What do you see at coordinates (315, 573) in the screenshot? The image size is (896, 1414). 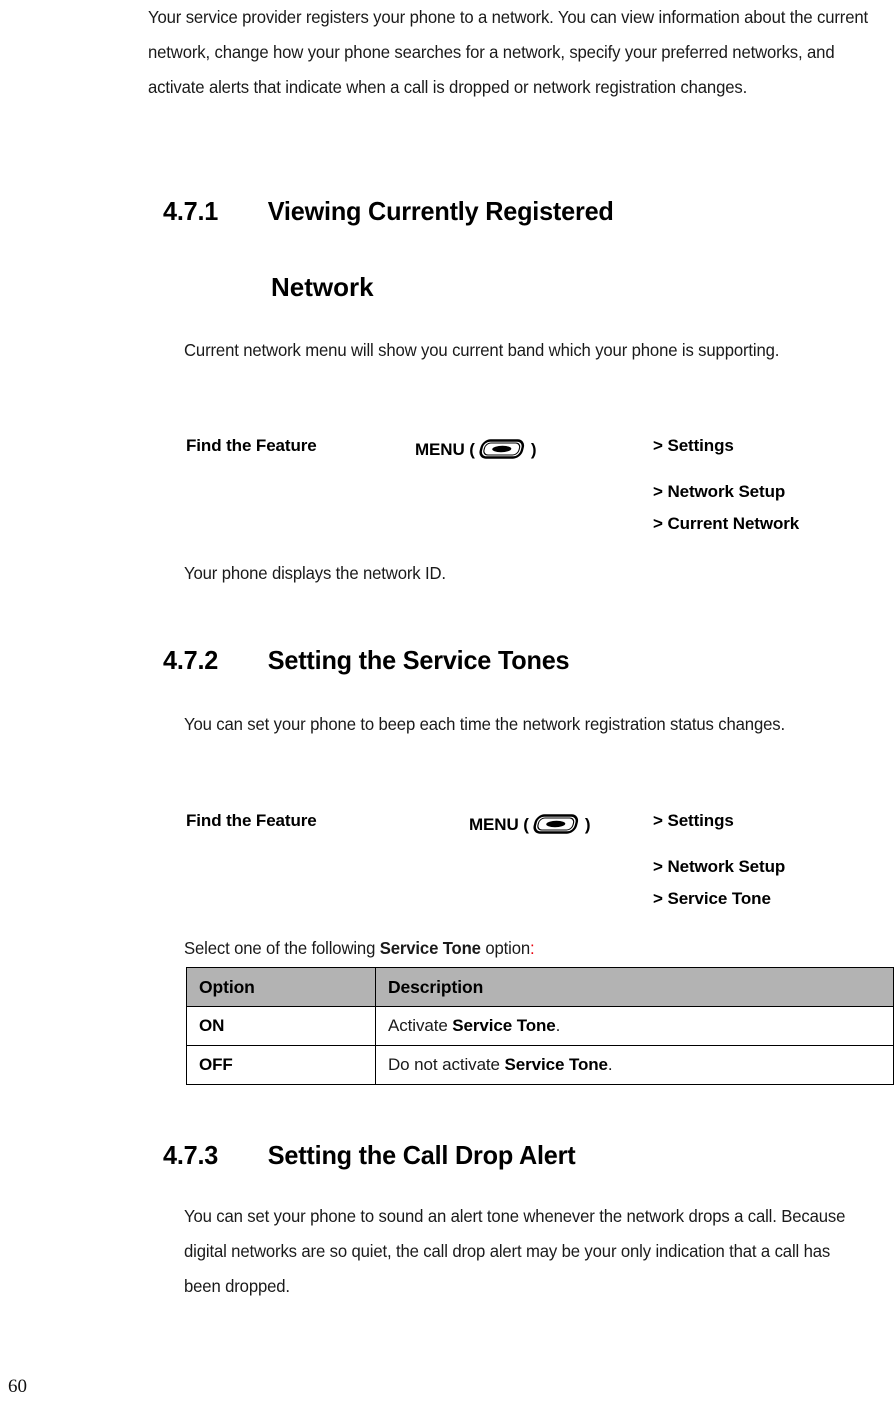 I see `section-4-7-1-after-body: Your phone displays the network ID.` at bounding box center [315, 573].